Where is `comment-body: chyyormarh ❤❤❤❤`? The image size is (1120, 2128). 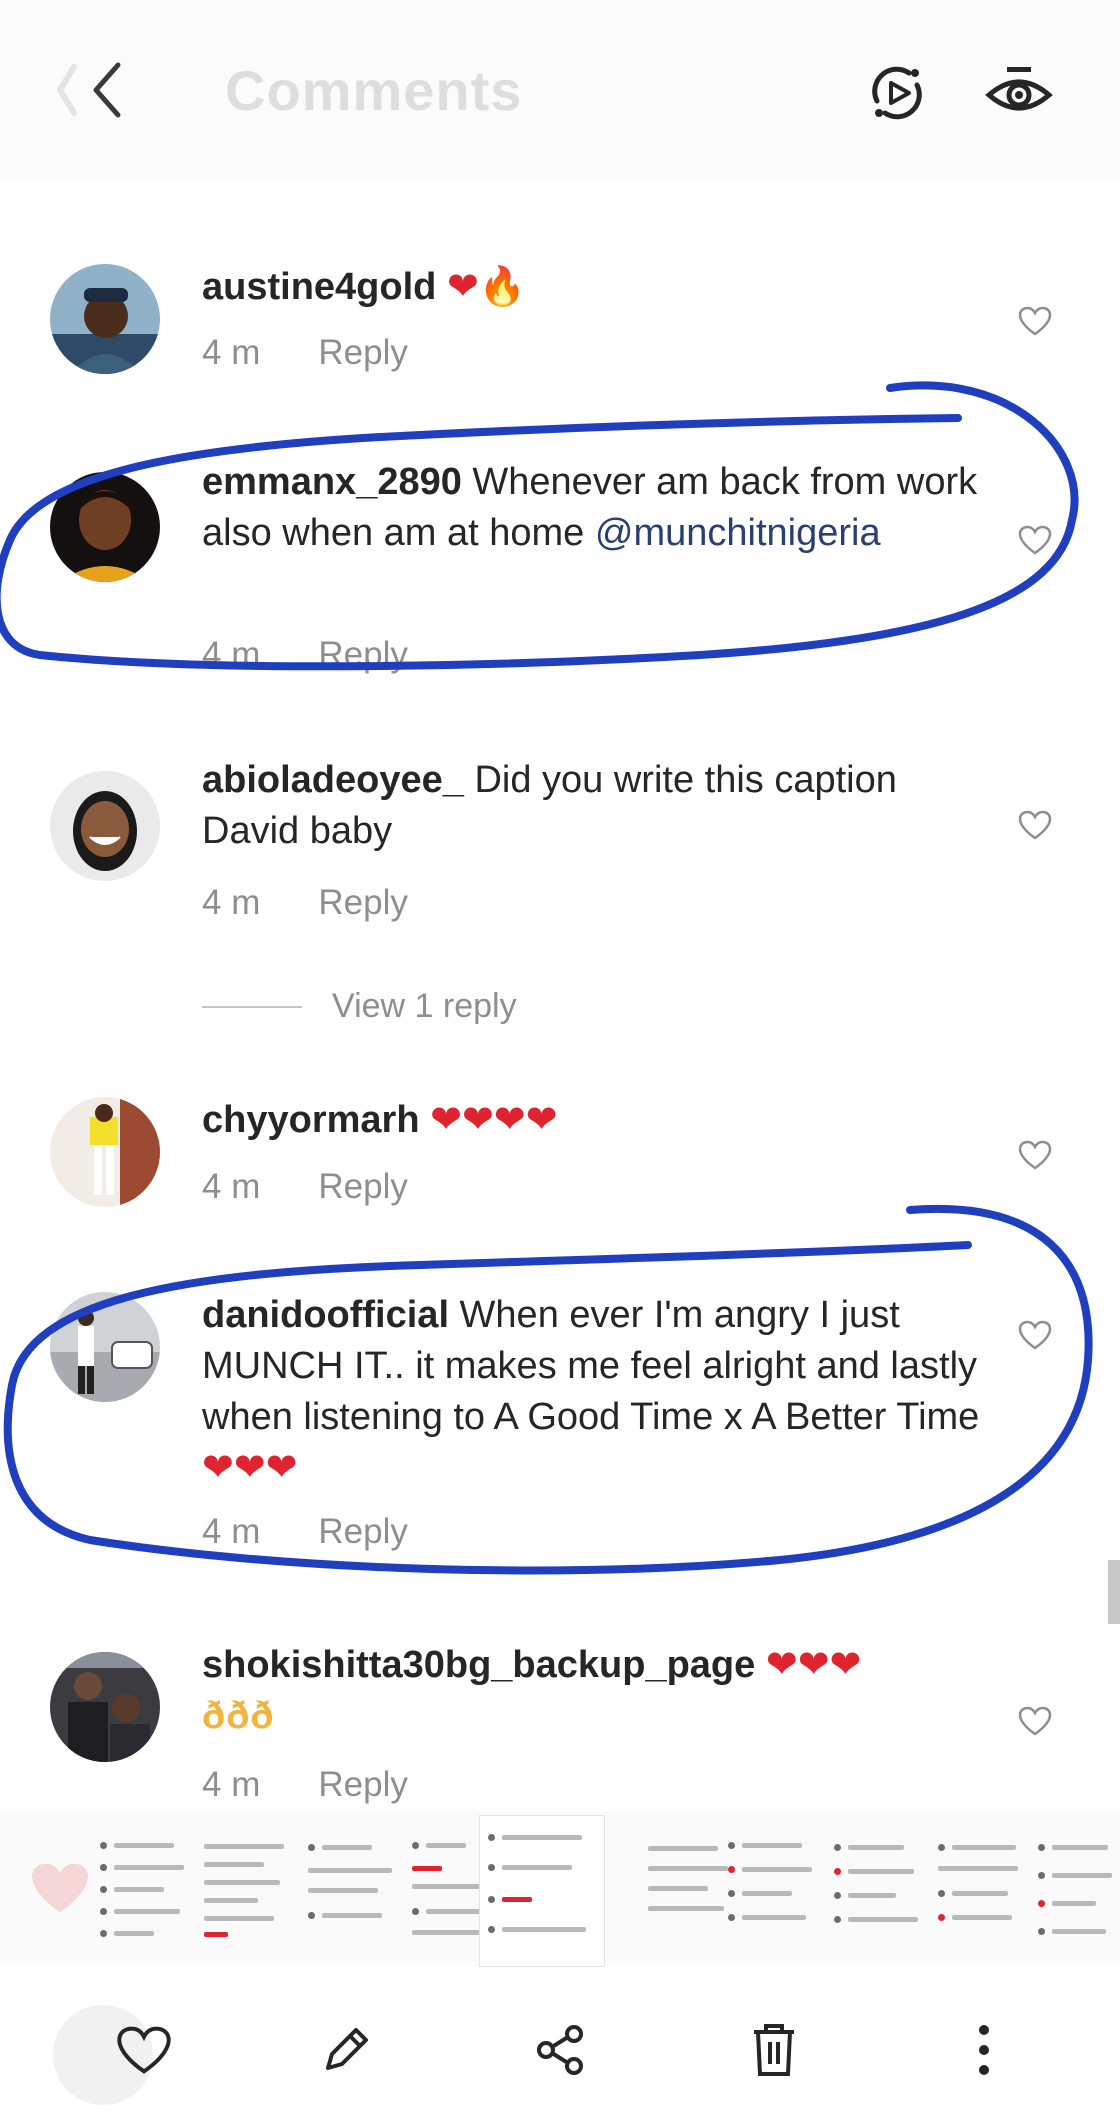
comment-body: chyyormarh ❤❤❤❤ is located at coordinates (602, 1120).